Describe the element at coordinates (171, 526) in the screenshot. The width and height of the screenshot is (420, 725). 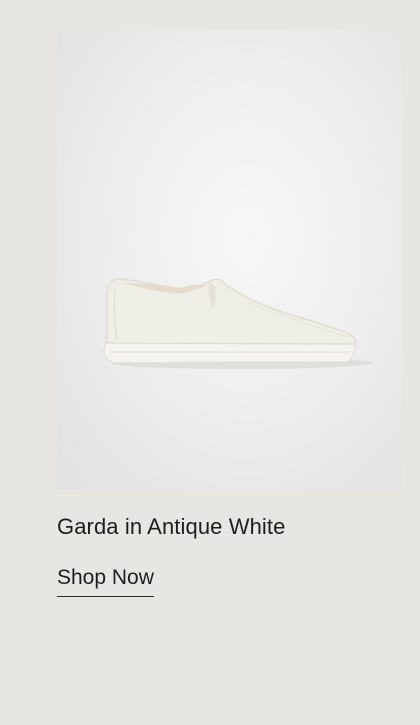
I see `product-title: Garda in Antique White` at that location.